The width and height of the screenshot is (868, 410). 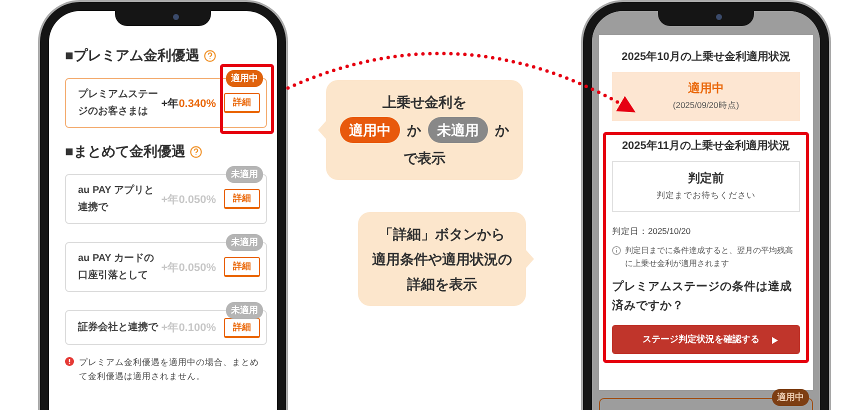 What do you see at coordinates (652, 232) in the screenshot?
I see `judgement-date: 判定日：2025/10/20` at bounding box center [652, 232].